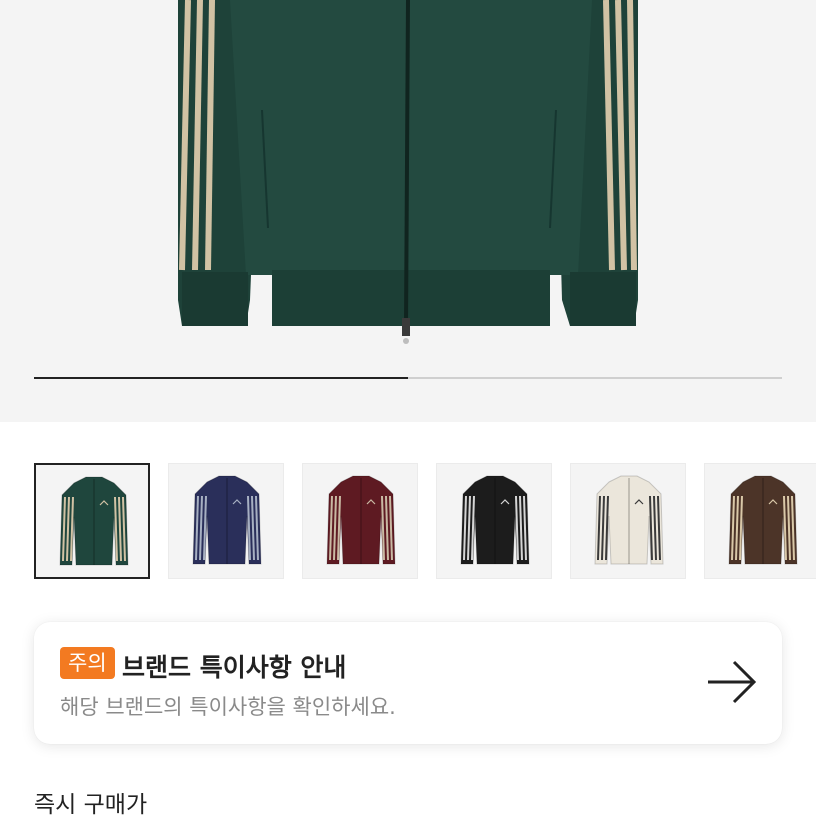 Image resolution: width=816 pixels, height=819 pixels. I want to click on color-thumbnail-list, so click(408, 522).